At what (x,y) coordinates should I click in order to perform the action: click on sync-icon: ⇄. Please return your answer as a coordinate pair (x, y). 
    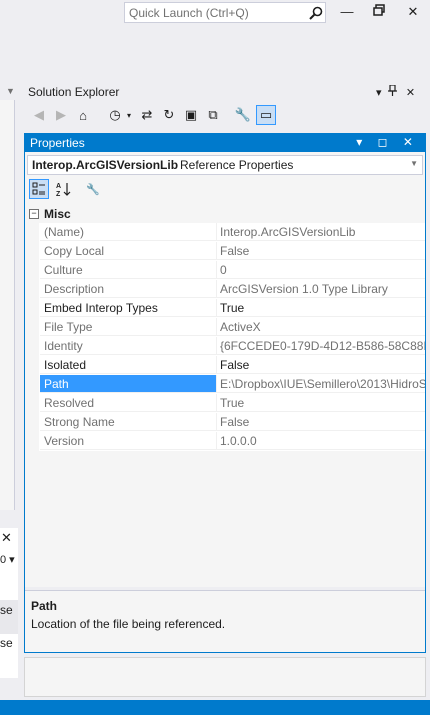
    Looking at the image, I should click on (147, 115).